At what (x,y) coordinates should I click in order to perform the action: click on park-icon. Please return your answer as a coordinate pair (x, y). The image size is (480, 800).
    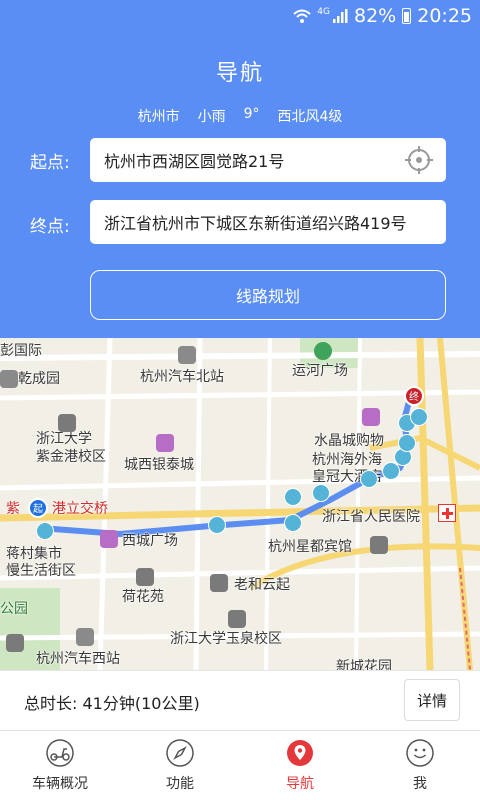
    Looking at the image, I should click on (323, 351).